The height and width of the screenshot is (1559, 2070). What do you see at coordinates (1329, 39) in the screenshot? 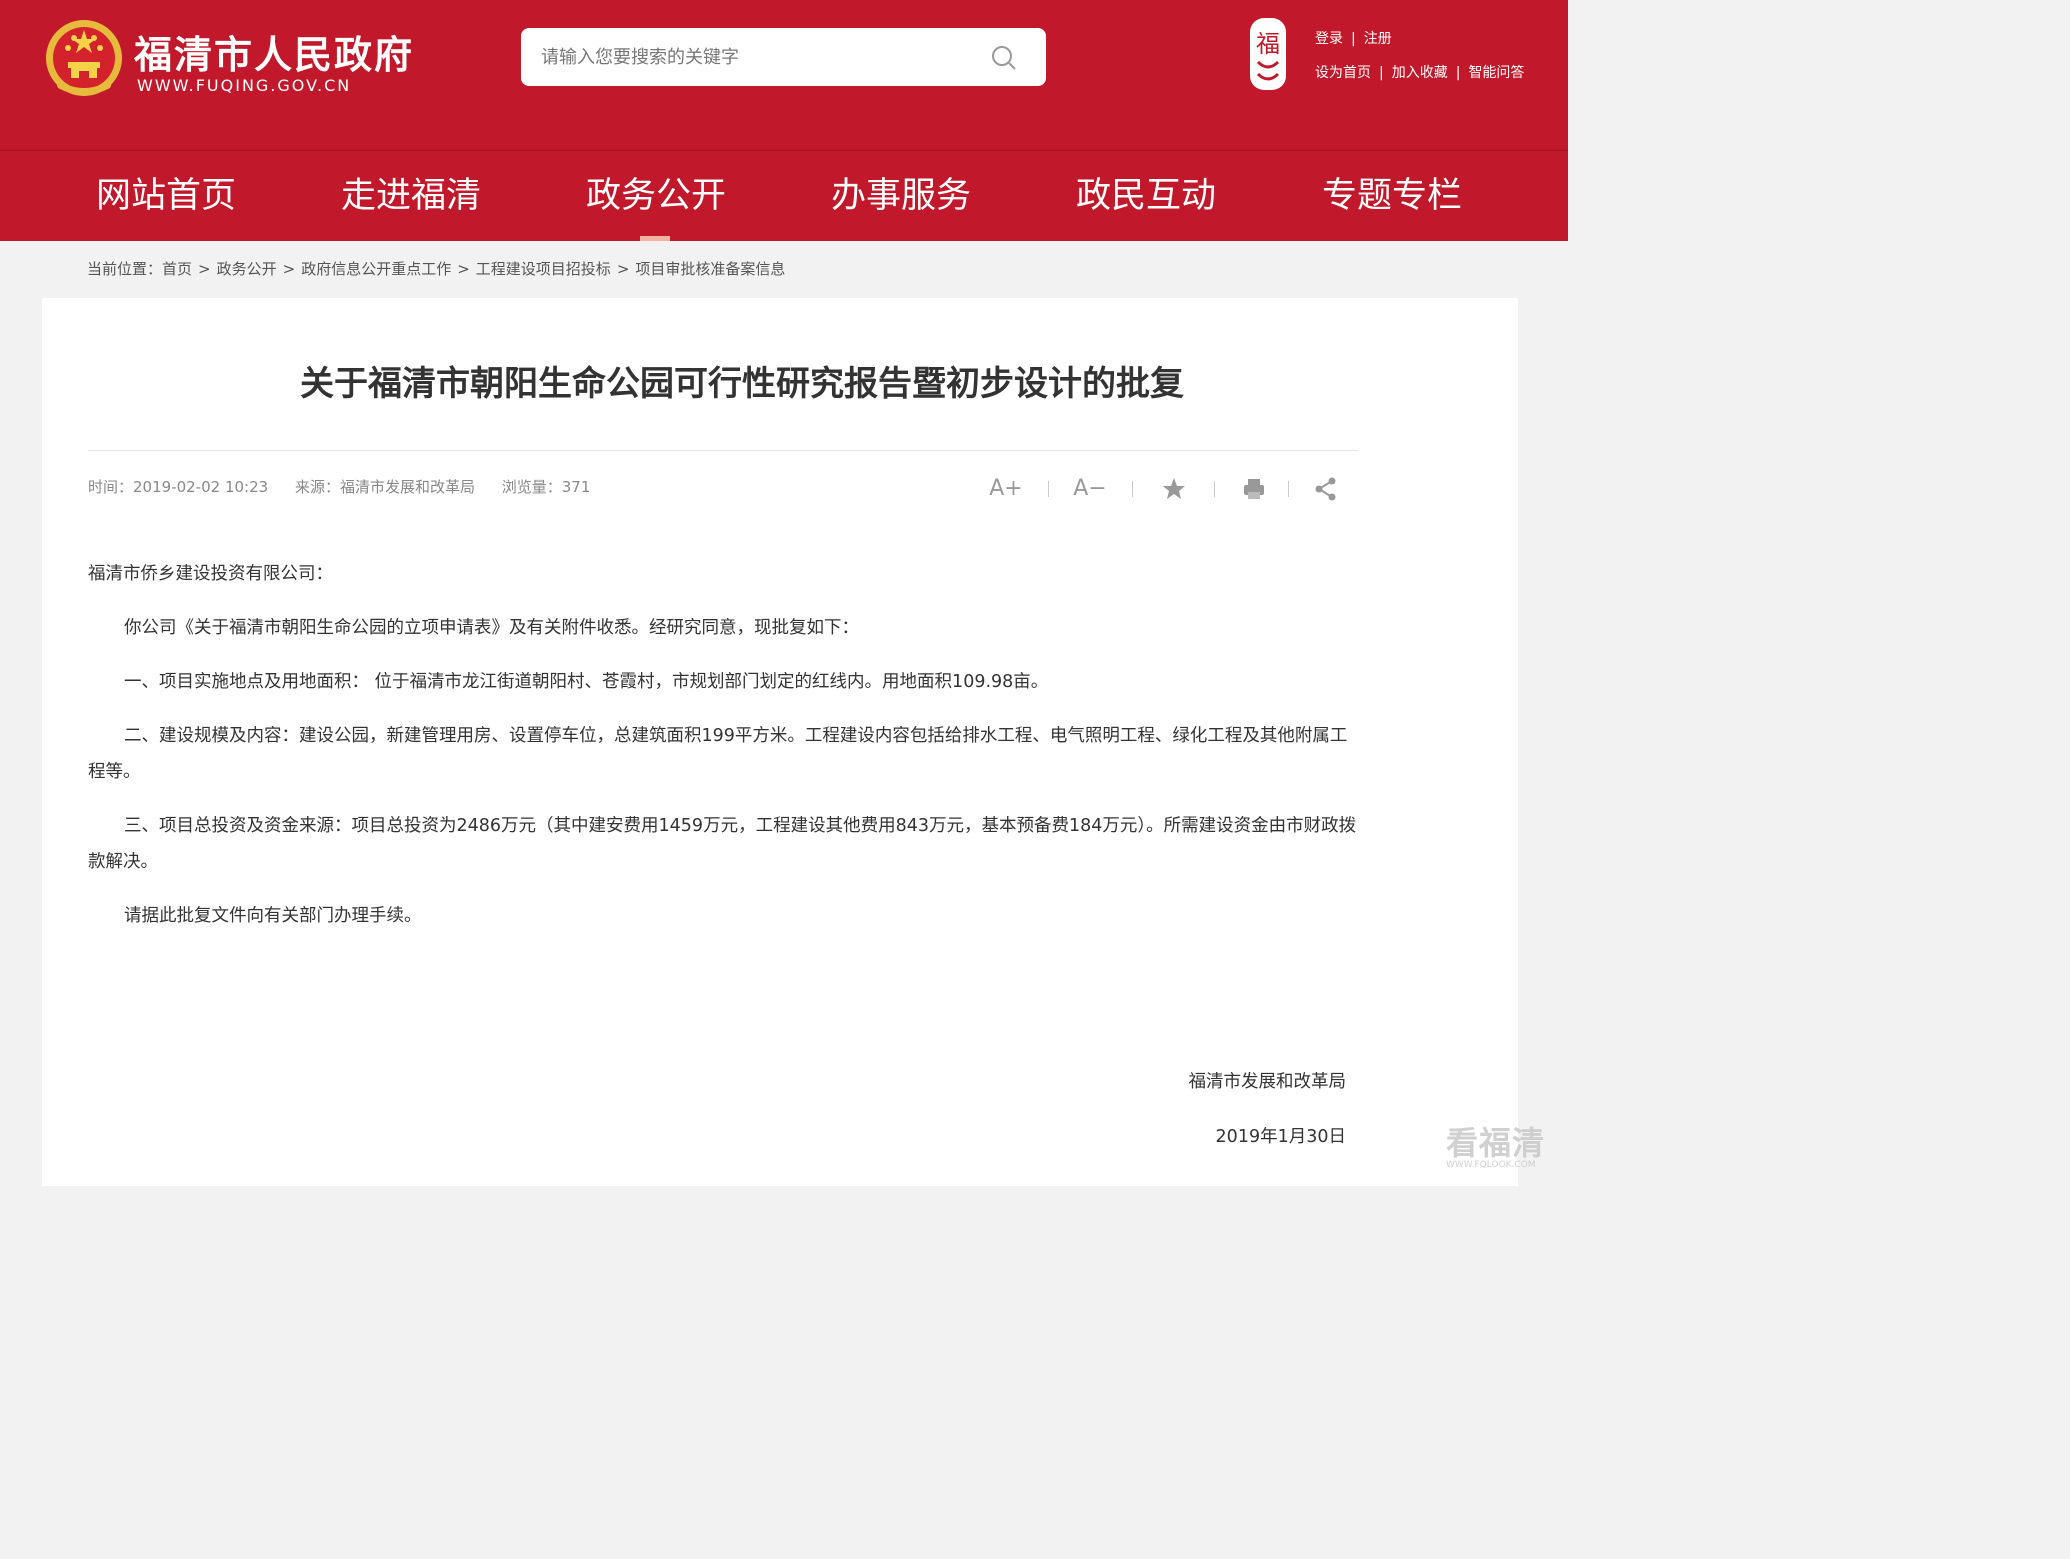
I see `login-link: 登录` at bounding box center [1329, 39].